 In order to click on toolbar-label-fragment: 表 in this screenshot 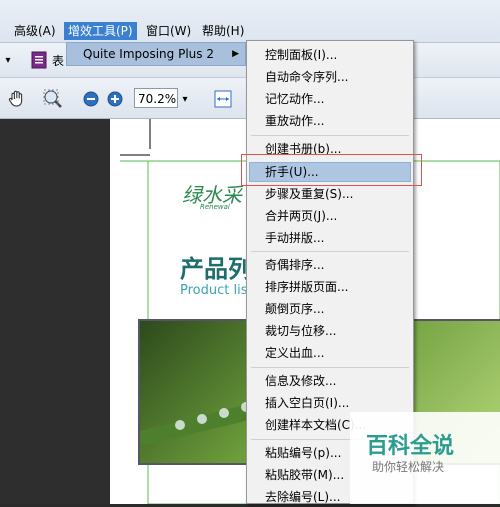, I will do `click(58, 60)`.